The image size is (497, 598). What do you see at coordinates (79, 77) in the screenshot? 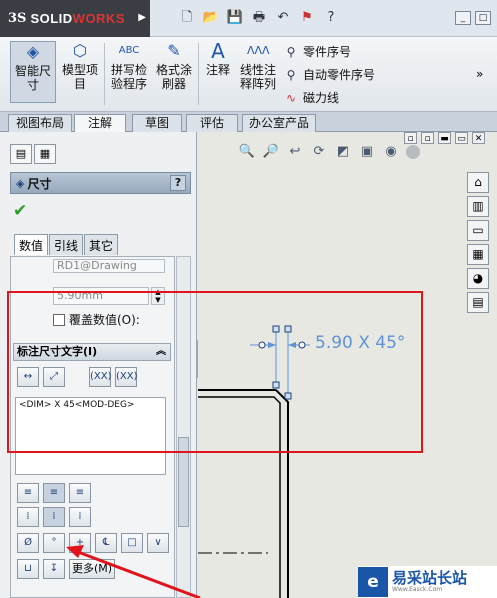
I see `model-items-label: 模型项目` at bounding box center [79, 77].